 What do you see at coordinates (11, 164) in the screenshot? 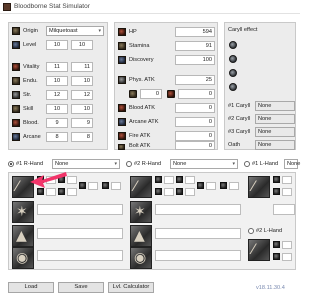
I see `weapon-radio-r1` at bounding box center [11, 164].